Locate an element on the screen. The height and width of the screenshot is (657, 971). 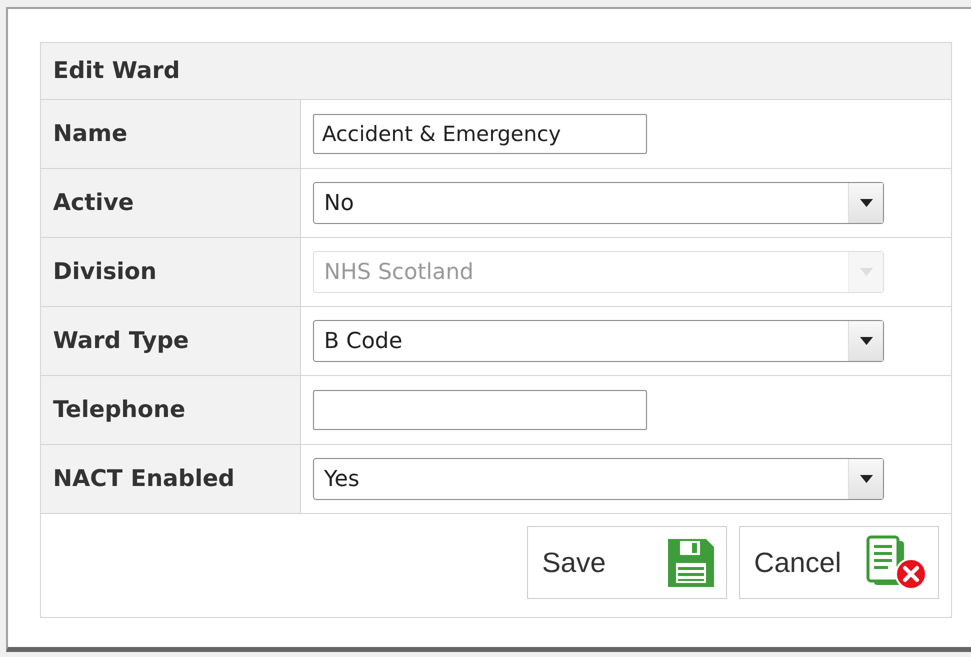
field-label: Name is located at coordinates (171, 134).